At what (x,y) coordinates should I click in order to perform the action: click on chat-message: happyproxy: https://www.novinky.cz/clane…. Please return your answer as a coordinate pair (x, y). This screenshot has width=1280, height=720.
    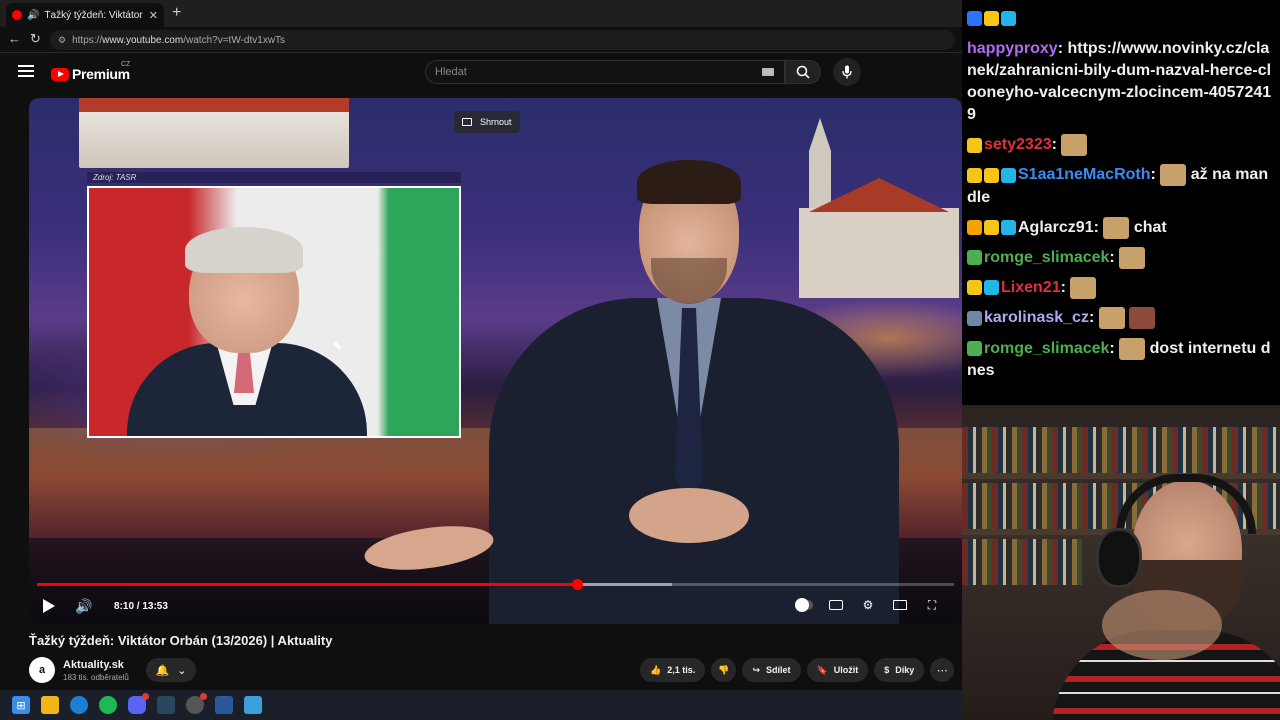
    Looking at the image, I should click on (1121, 82).